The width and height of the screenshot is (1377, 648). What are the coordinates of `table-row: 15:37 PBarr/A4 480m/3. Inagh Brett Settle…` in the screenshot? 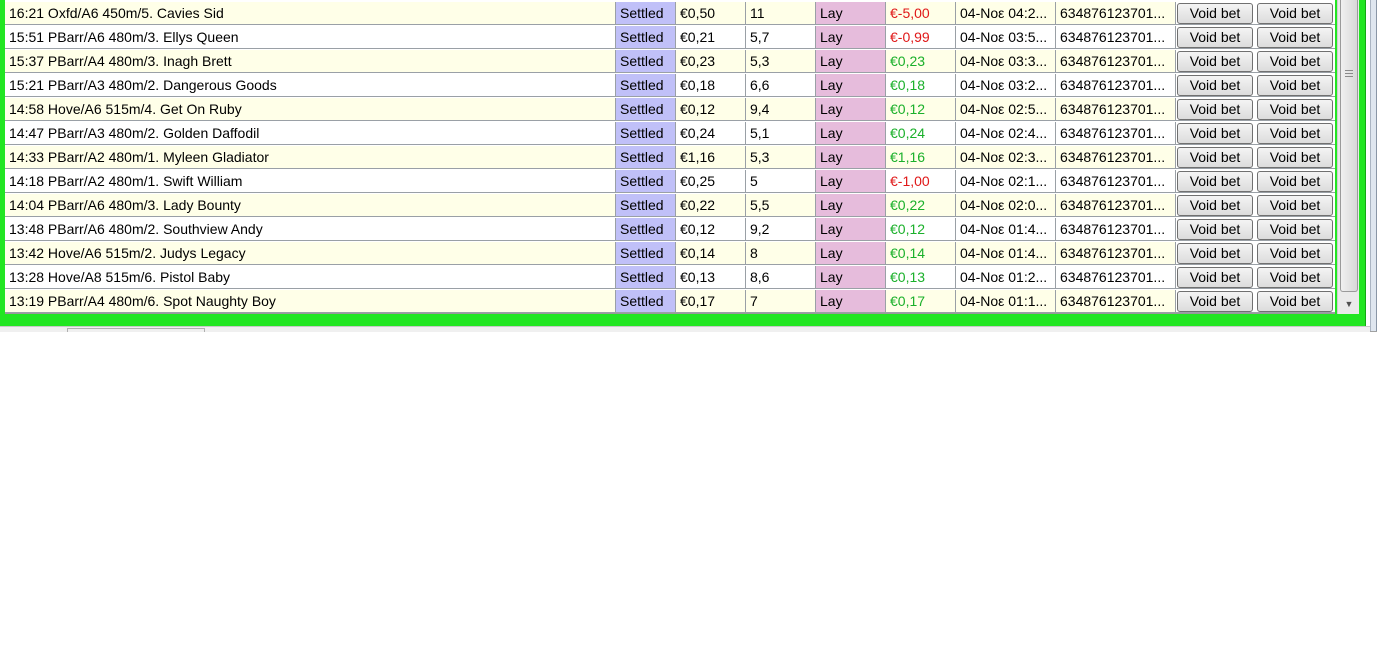 It's located at (670, 62).